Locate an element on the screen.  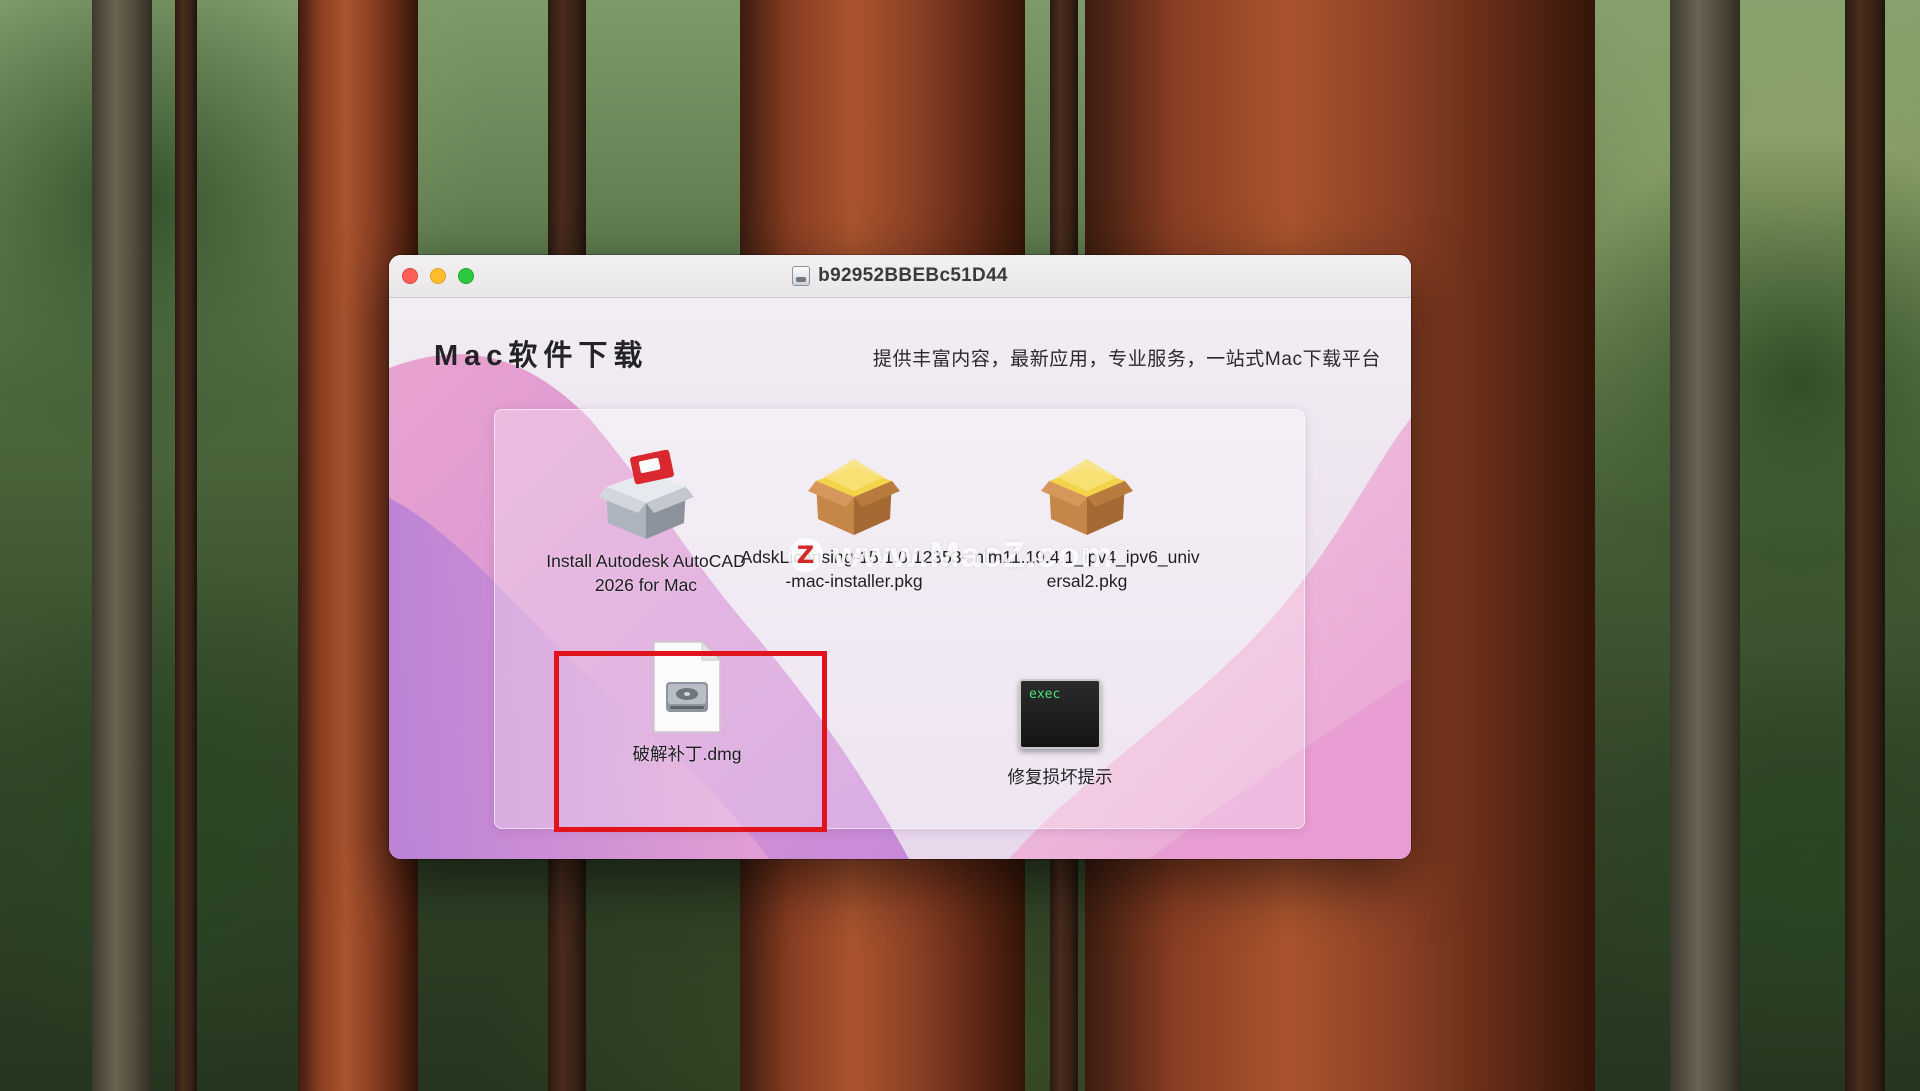
exec-icon-text: exec is located at coordinates (1045, 694).